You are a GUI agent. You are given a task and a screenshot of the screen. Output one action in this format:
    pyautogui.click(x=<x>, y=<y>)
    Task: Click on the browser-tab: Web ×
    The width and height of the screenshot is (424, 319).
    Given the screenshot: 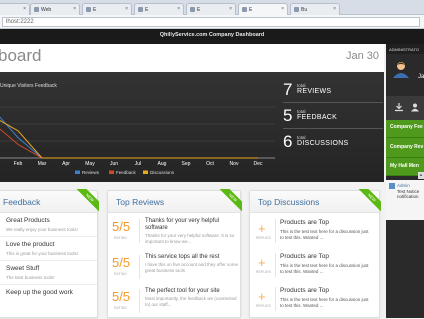 What is the action you would take?
    pyautogui.click(x=55, y=9)
    